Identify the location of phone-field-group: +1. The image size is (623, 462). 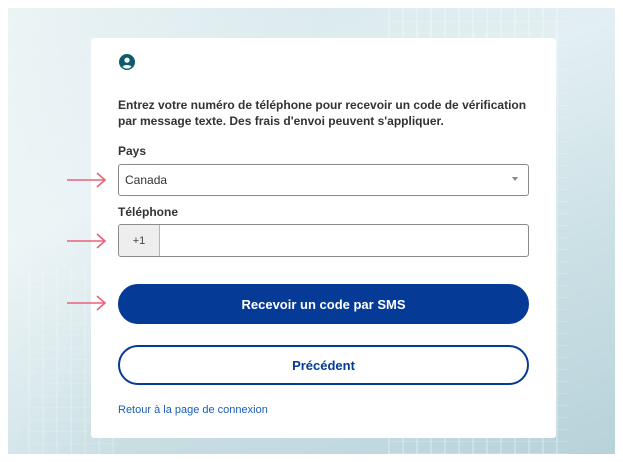
(323, 240).